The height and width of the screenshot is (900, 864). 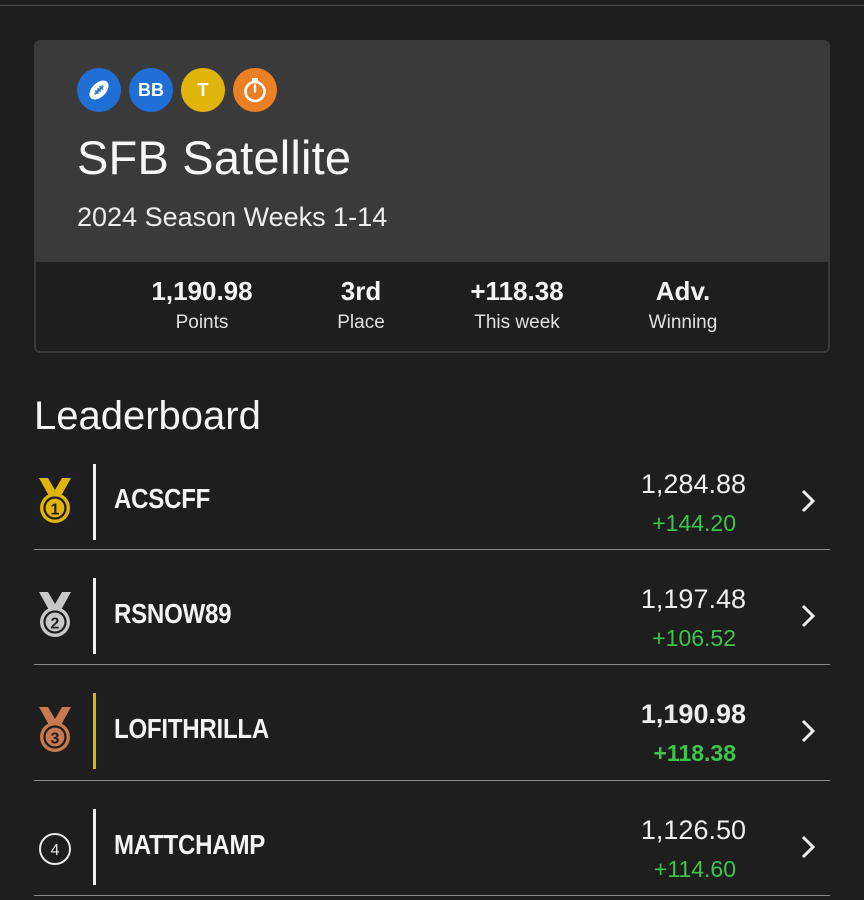 What do you see at coordinates (517, 291) in the screenshot?
I see `stat-value: +118.38` at bounding box center [517, 291].